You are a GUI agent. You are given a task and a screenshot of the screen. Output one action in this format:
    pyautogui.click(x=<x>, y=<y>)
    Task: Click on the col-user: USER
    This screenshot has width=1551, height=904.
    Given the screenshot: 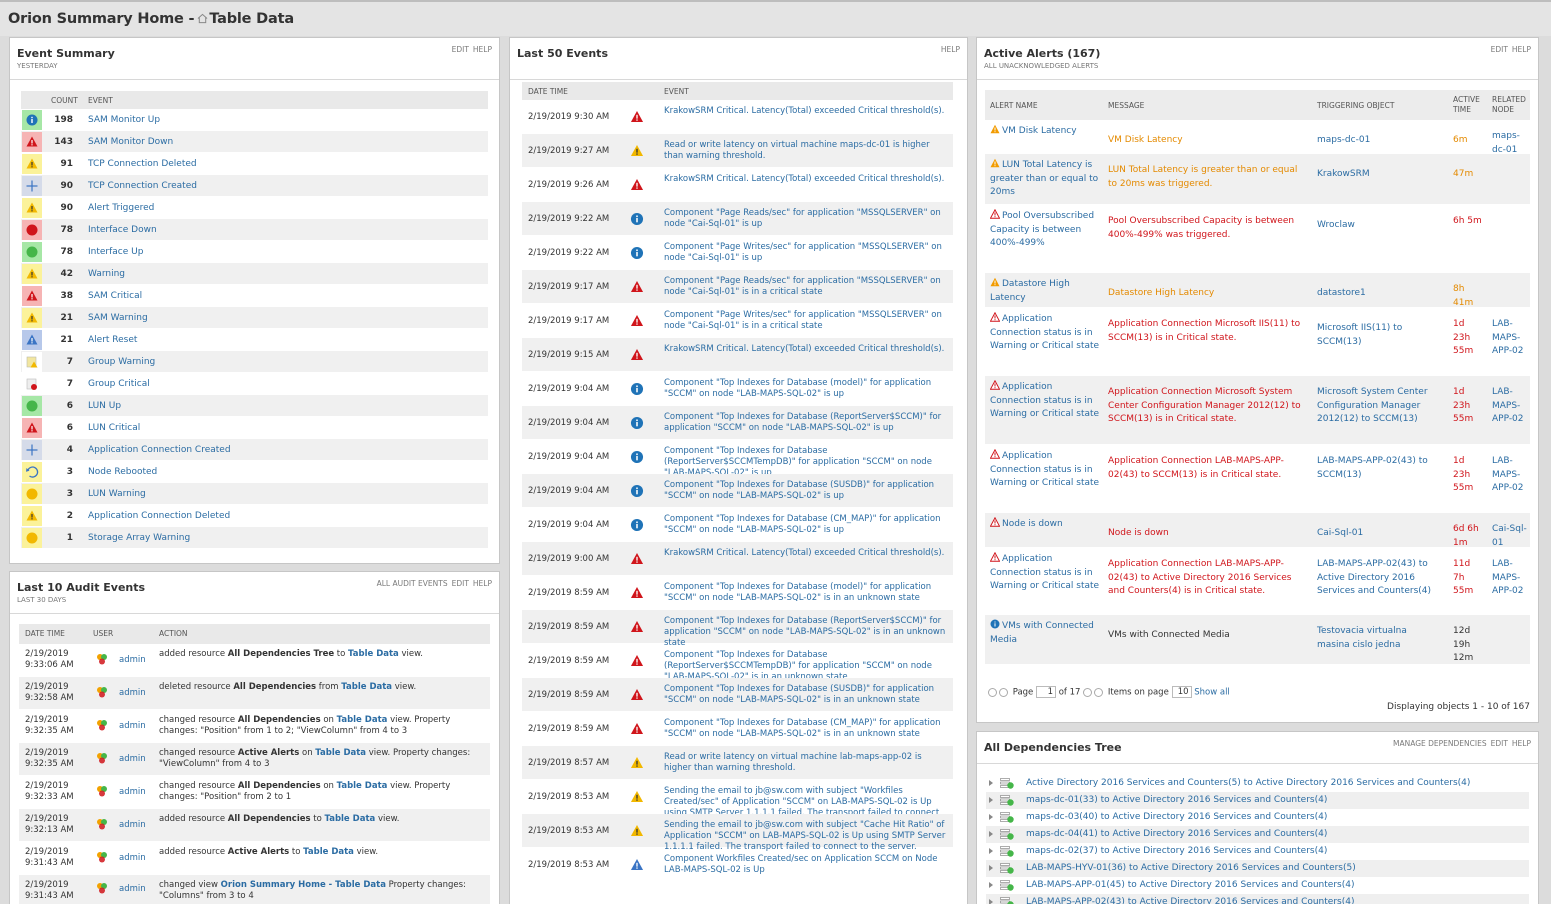 What is the action you would take?
    pyautogui.click(x=103, y=633)
    